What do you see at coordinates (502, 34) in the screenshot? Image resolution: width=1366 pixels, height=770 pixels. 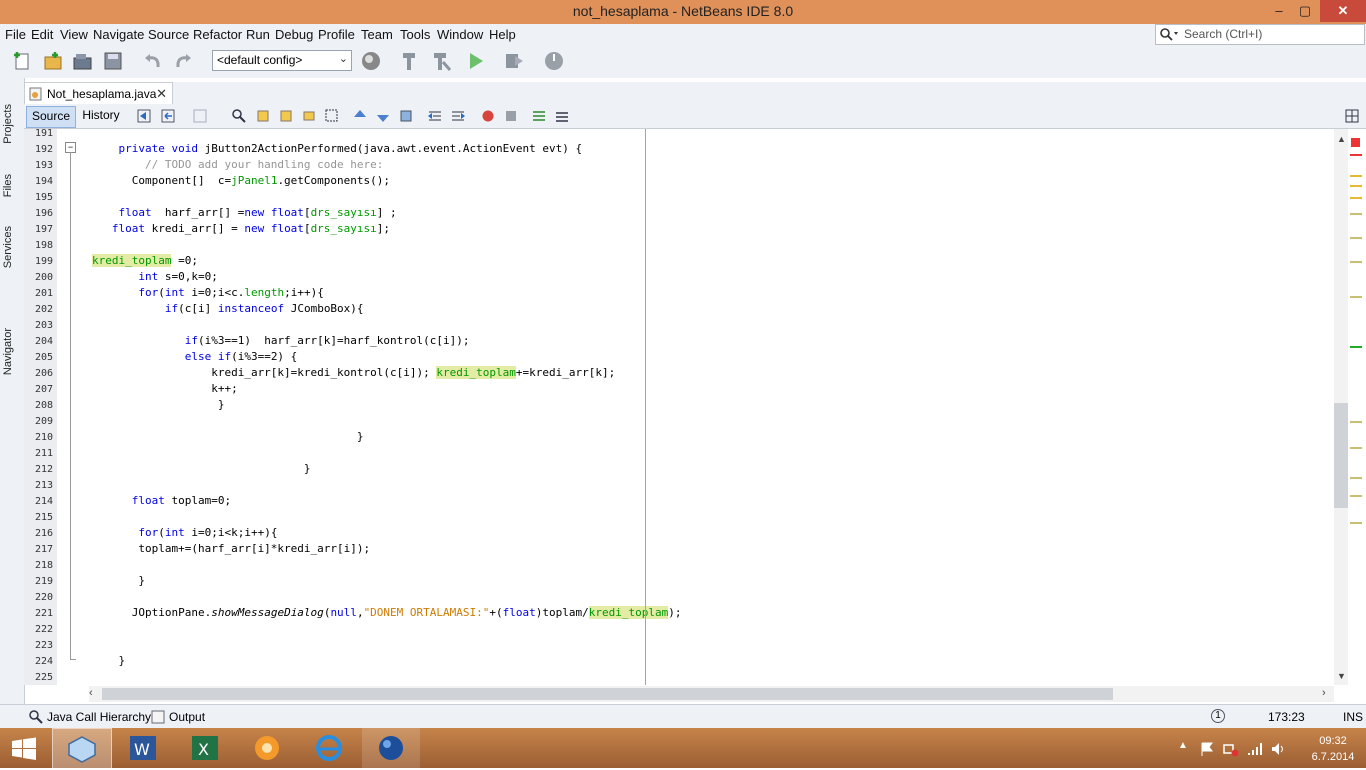 I see `menu-help: Help` at bounding box center [502, 34].